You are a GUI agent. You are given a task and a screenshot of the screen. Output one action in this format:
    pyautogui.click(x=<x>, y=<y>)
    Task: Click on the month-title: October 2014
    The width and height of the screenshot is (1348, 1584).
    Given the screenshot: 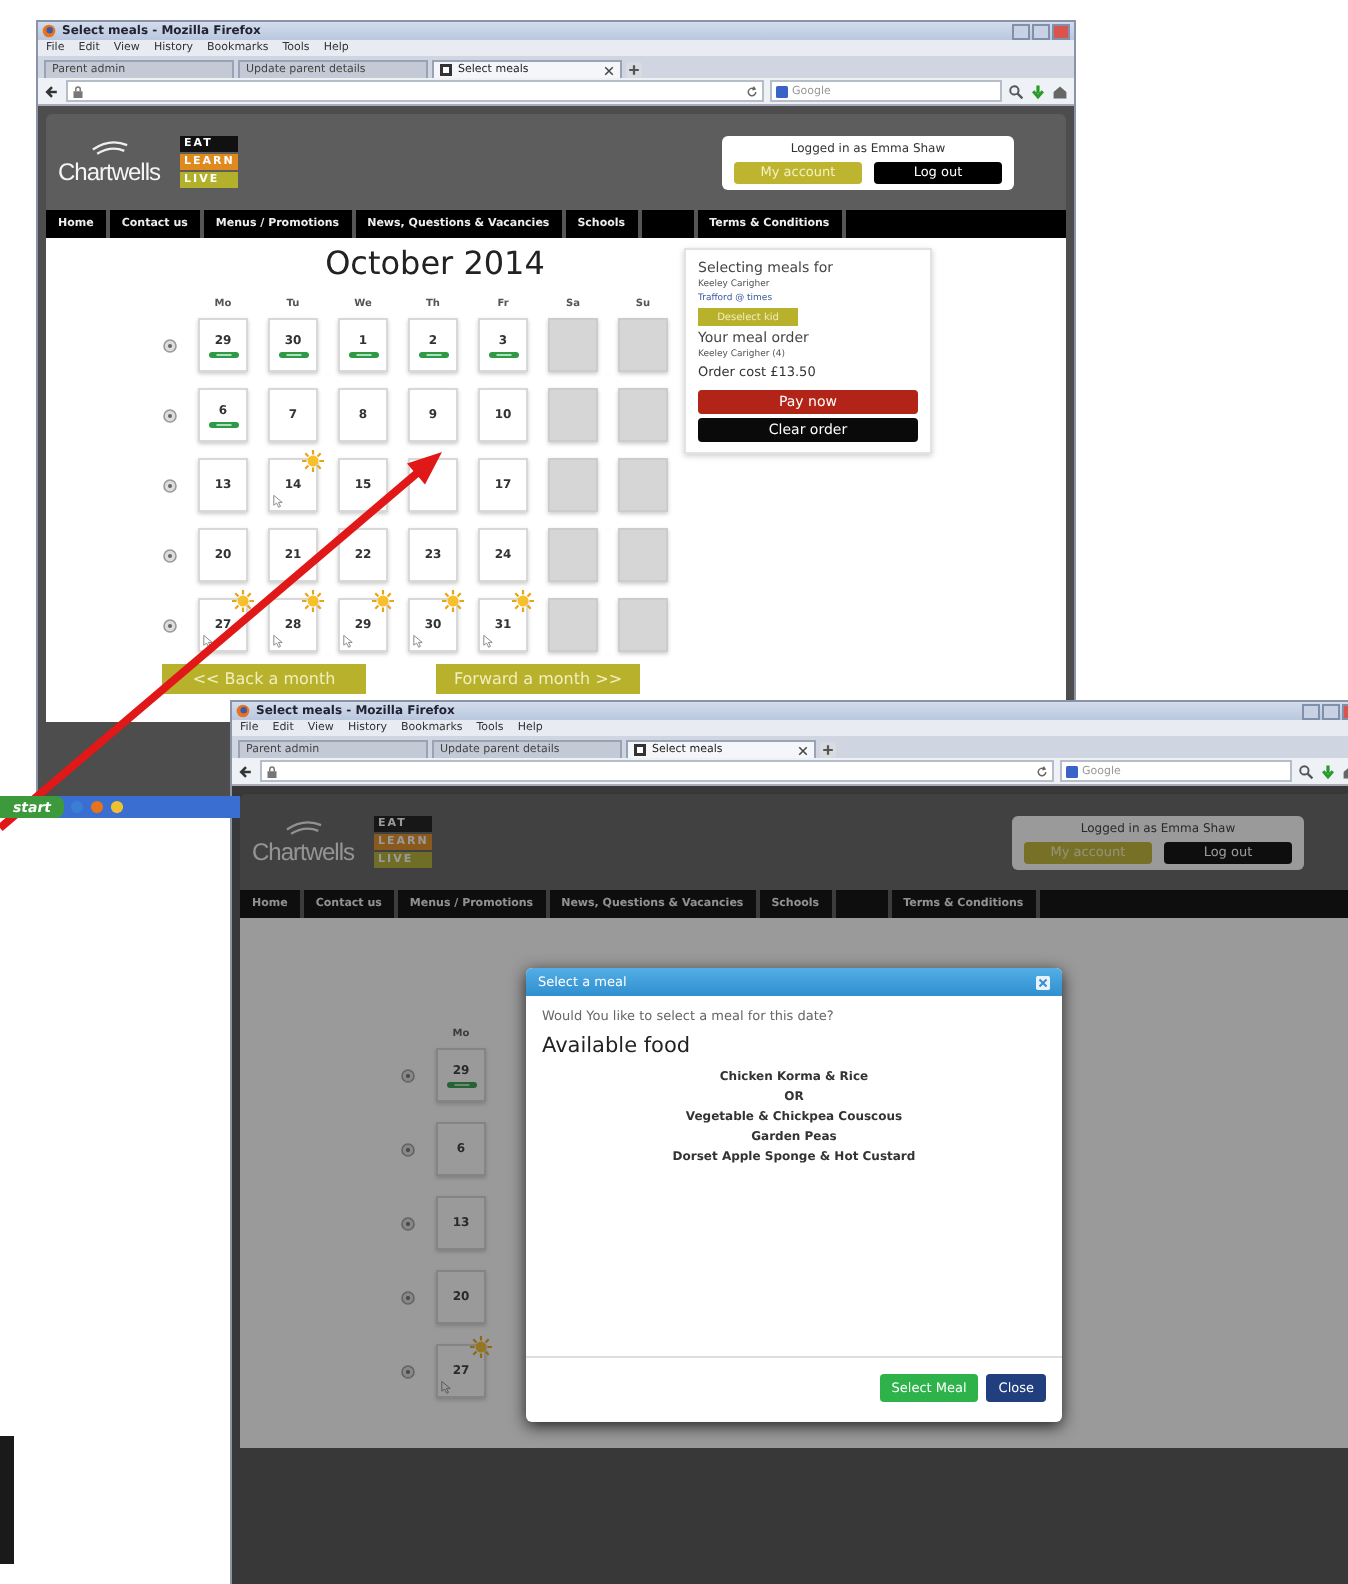 What is the action you would take?
    pyautogui.click(x=434, y=263)
    